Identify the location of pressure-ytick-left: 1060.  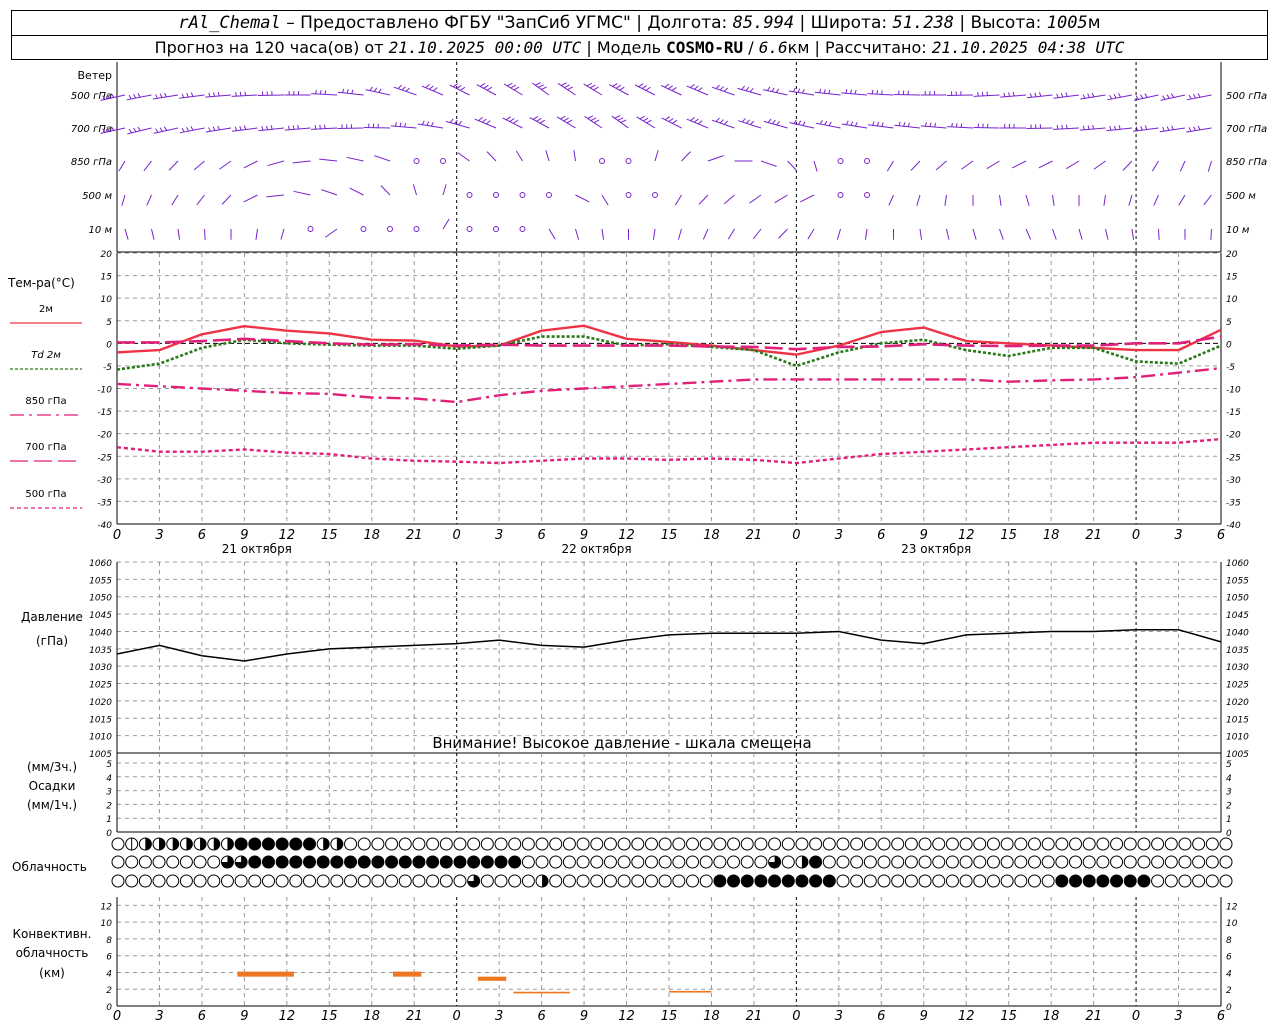
(100, 564).